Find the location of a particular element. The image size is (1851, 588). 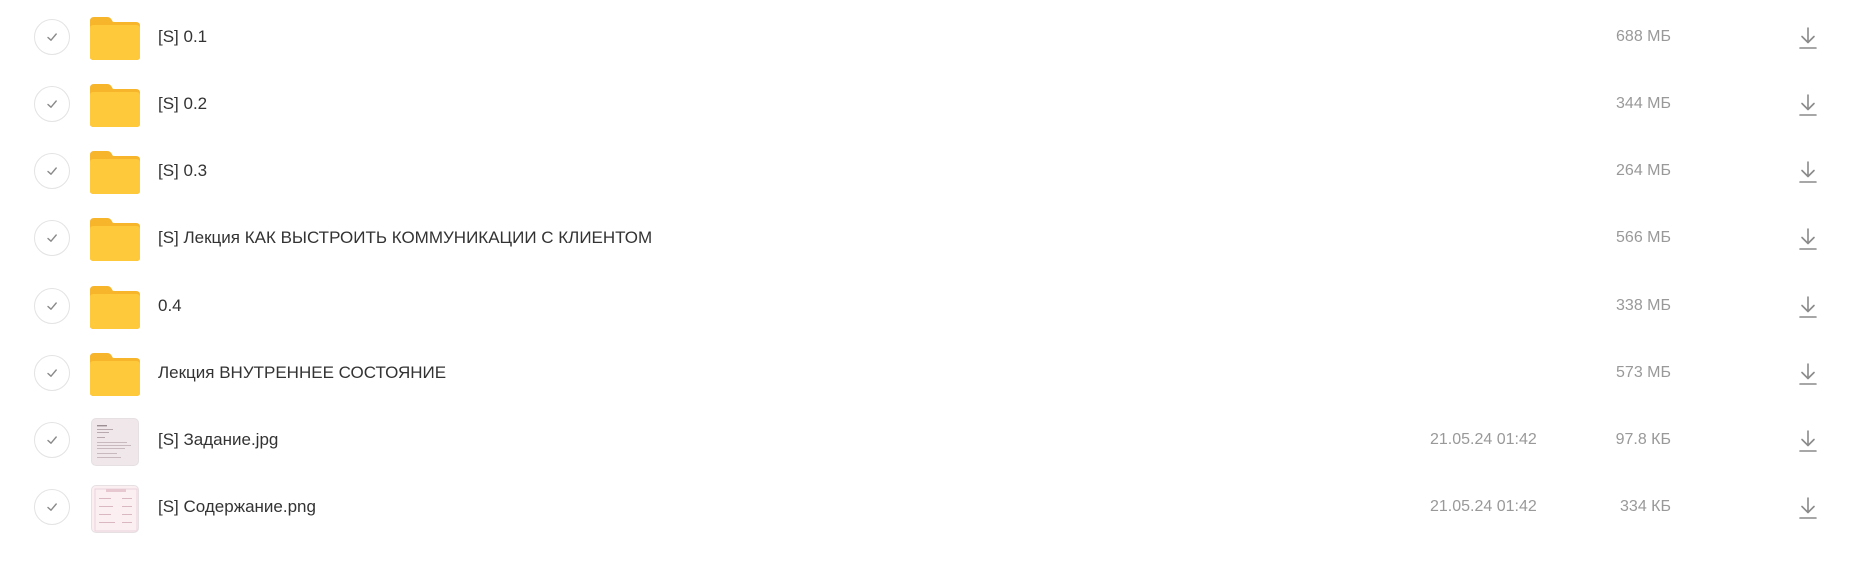

file-name: [S] Задание.jpg is located at coordinates (218, 440).